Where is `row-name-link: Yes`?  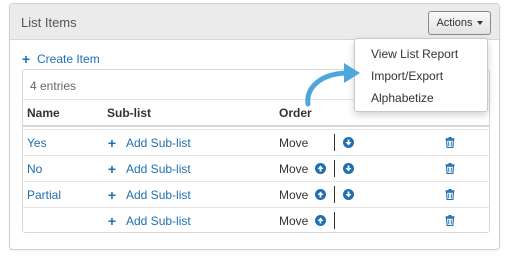 row-name-link: Yes is located at coordinates (37, 143).